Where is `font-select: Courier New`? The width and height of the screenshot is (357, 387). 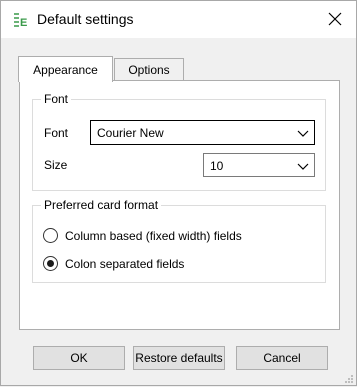
font-select: Courier New is located at coordinates (202, 132).